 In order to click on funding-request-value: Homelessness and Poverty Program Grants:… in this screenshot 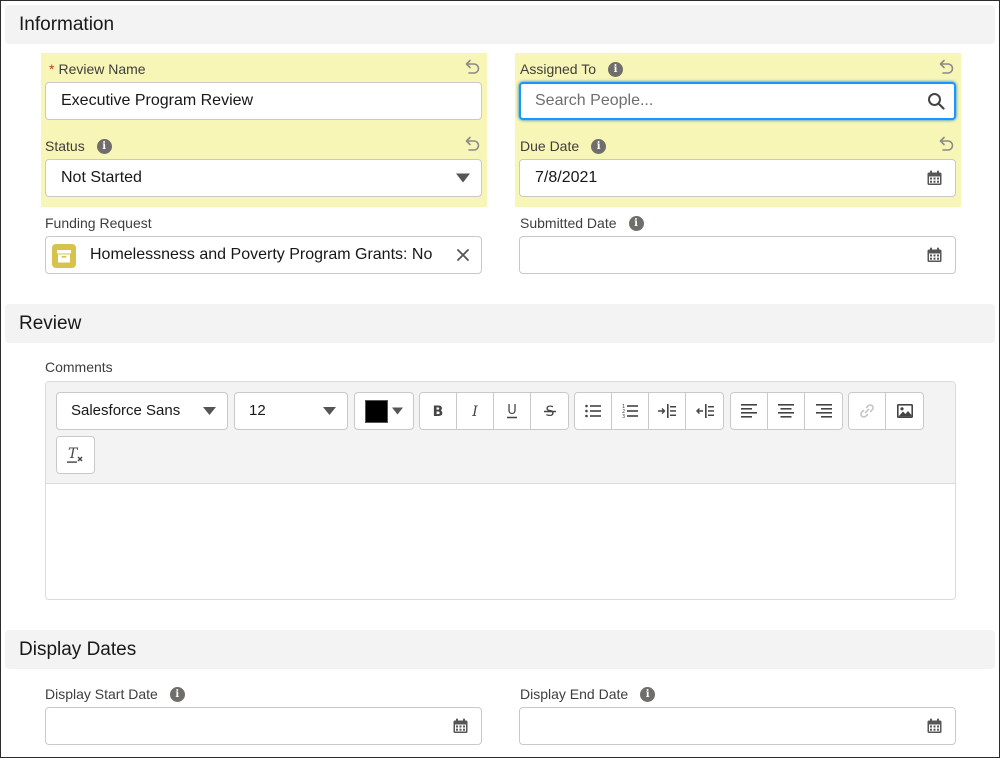, I will do `click(261, 254)`.